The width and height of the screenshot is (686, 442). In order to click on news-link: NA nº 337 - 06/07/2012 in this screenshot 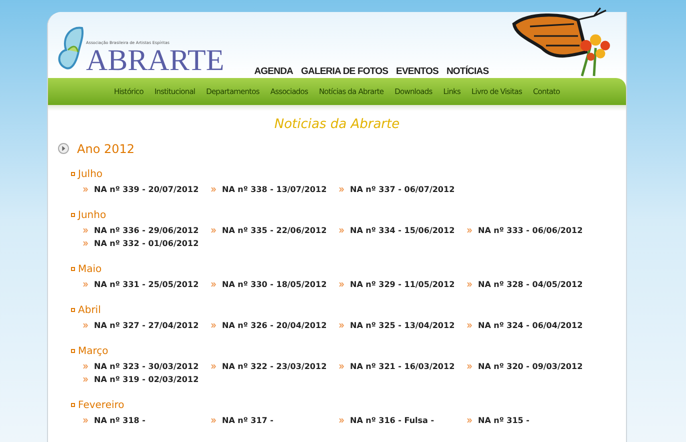, I will do `click(402, 190)`.